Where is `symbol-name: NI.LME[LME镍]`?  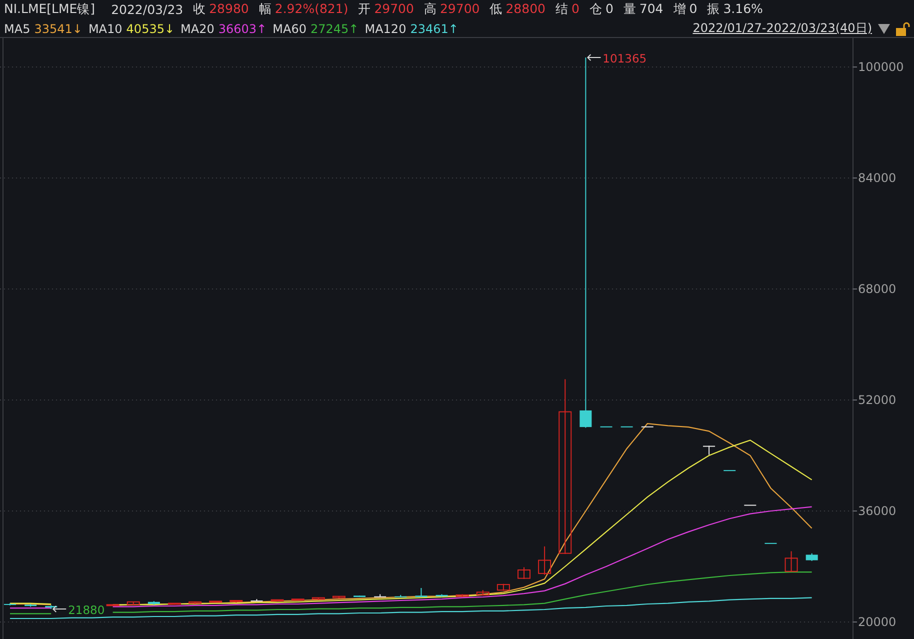
symbol-name: NI.LME[LME镍] is located at coordinates (50, 9).